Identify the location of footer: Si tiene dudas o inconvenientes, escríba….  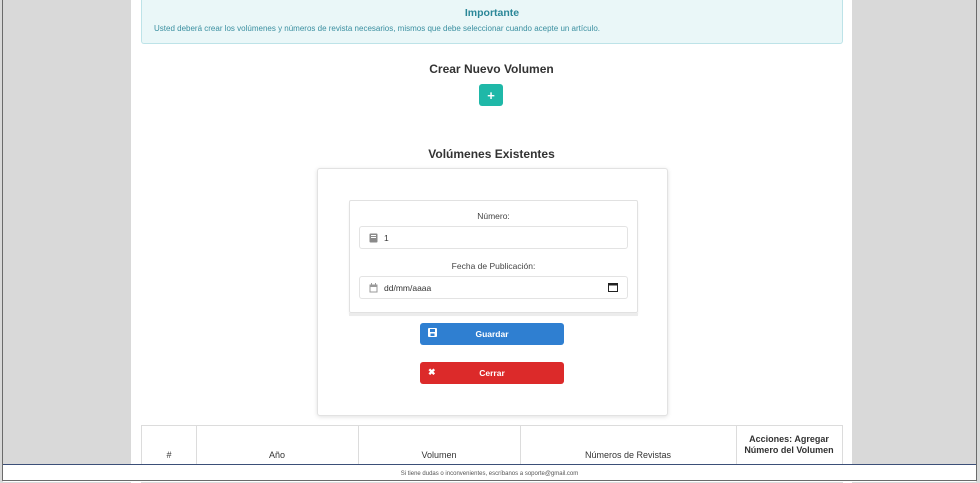
(489, 473).